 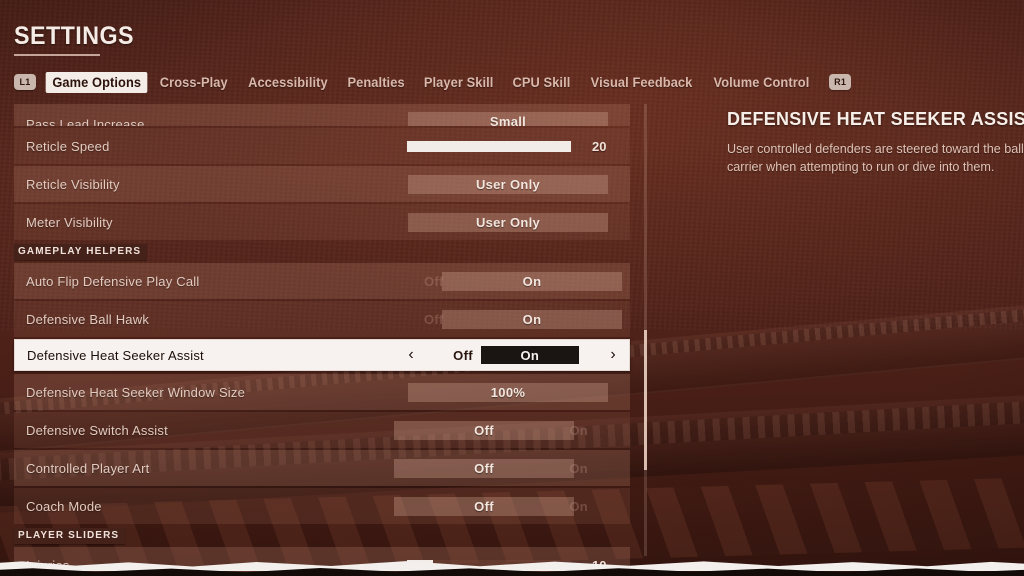 What do you see at coordinates (529, 355) in the screenshot?
I see `option-on-selected: On` at bounding box center [529, 355].